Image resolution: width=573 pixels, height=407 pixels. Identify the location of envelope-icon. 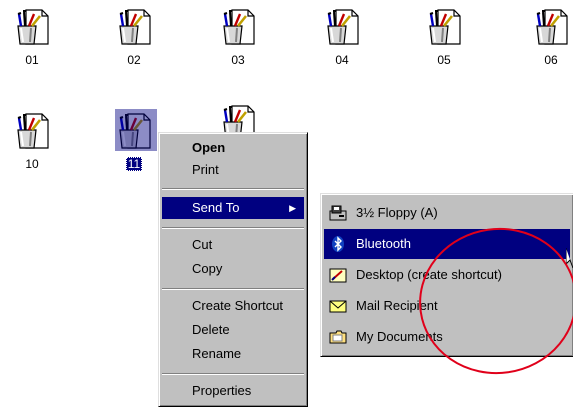
(338, 306).